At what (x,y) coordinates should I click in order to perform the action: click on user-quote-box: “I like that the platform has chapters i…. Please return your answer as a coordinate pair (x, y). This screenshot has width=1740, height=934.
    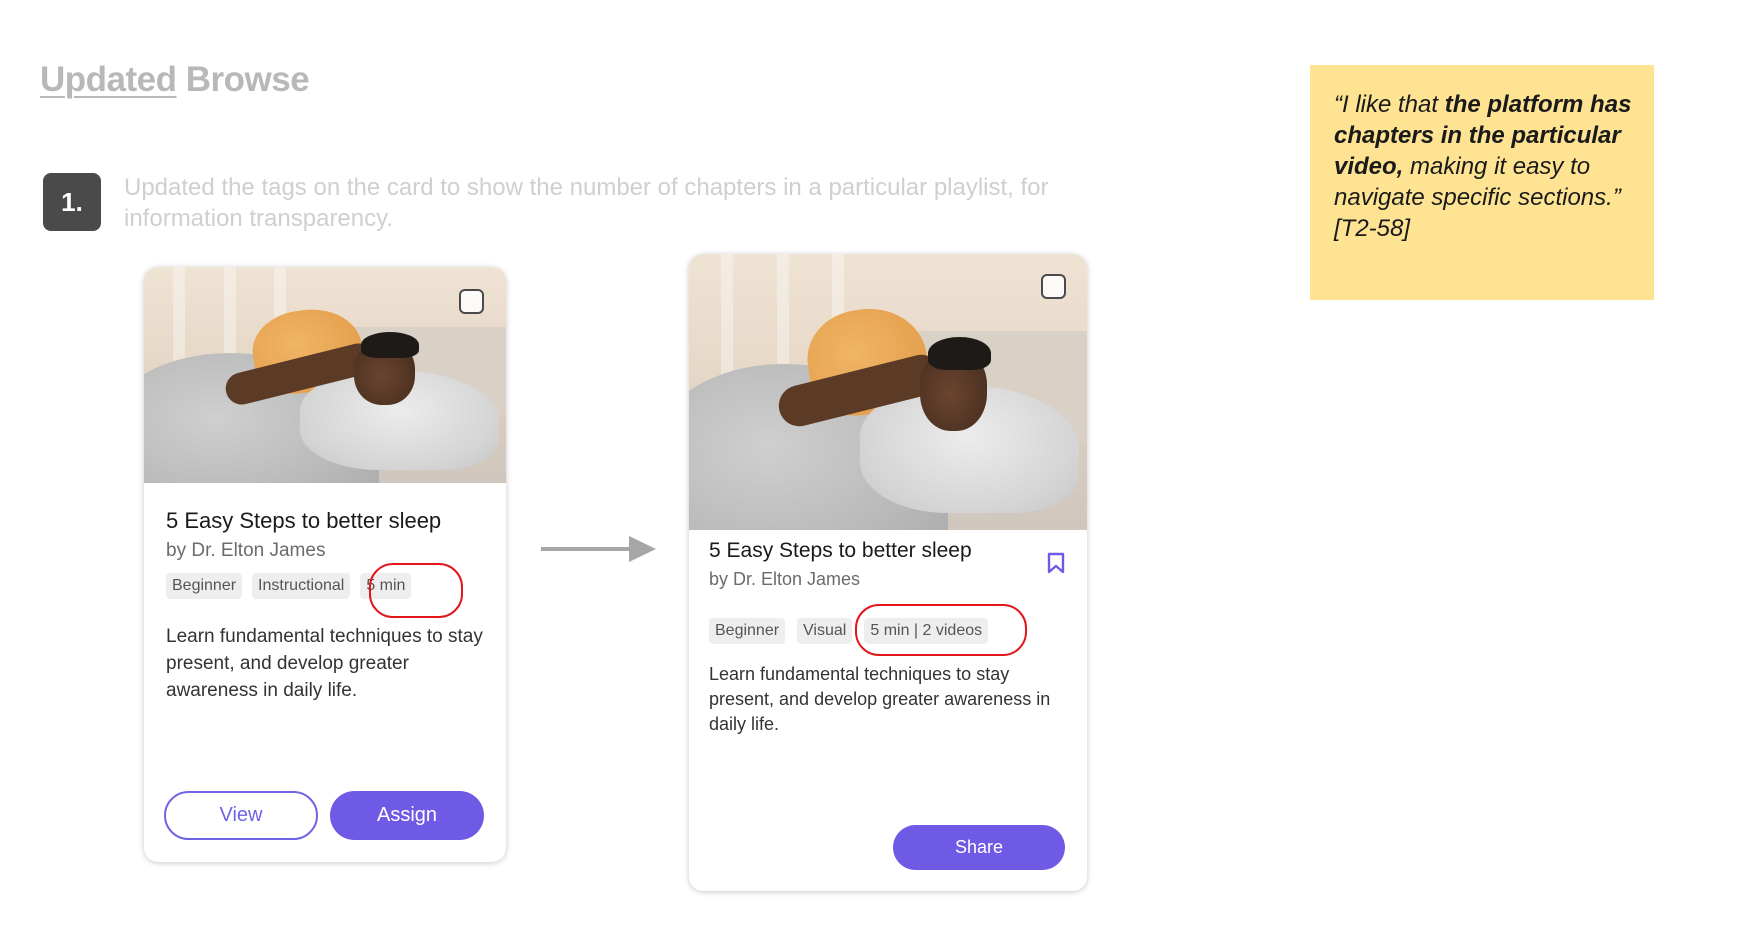
    Looking at the image, I should click on (1482, 182).